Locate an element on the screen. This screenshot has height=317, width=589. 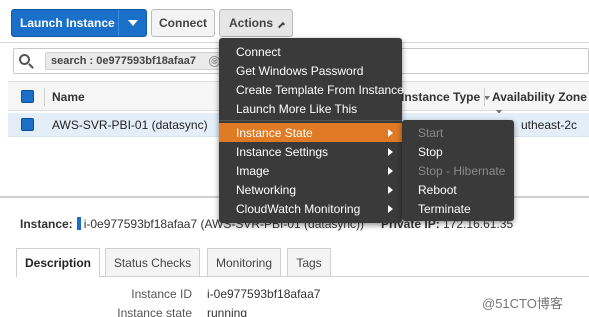
chevron-down-icon is located at coordinates (132, 23).